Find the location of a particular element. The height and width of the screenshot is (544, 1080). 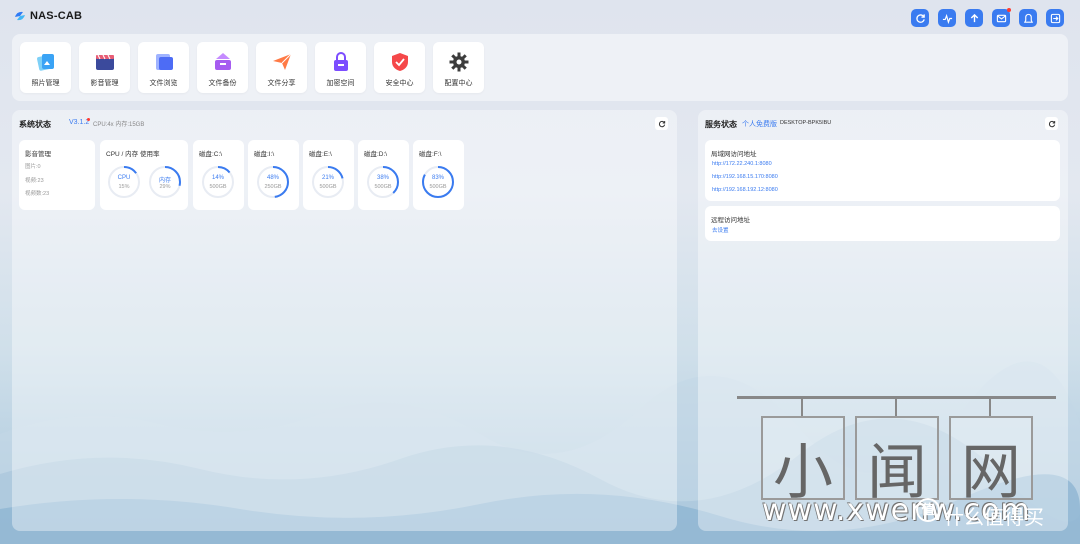

disk-percent: 14% is located at coordinates (217, 178).